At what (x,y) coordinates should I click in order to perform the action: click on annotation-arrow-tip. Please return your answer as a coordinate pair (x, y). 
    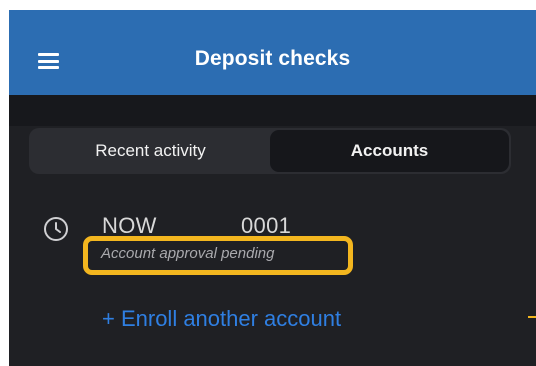
    Looking at the image, I should click on (532, 317).